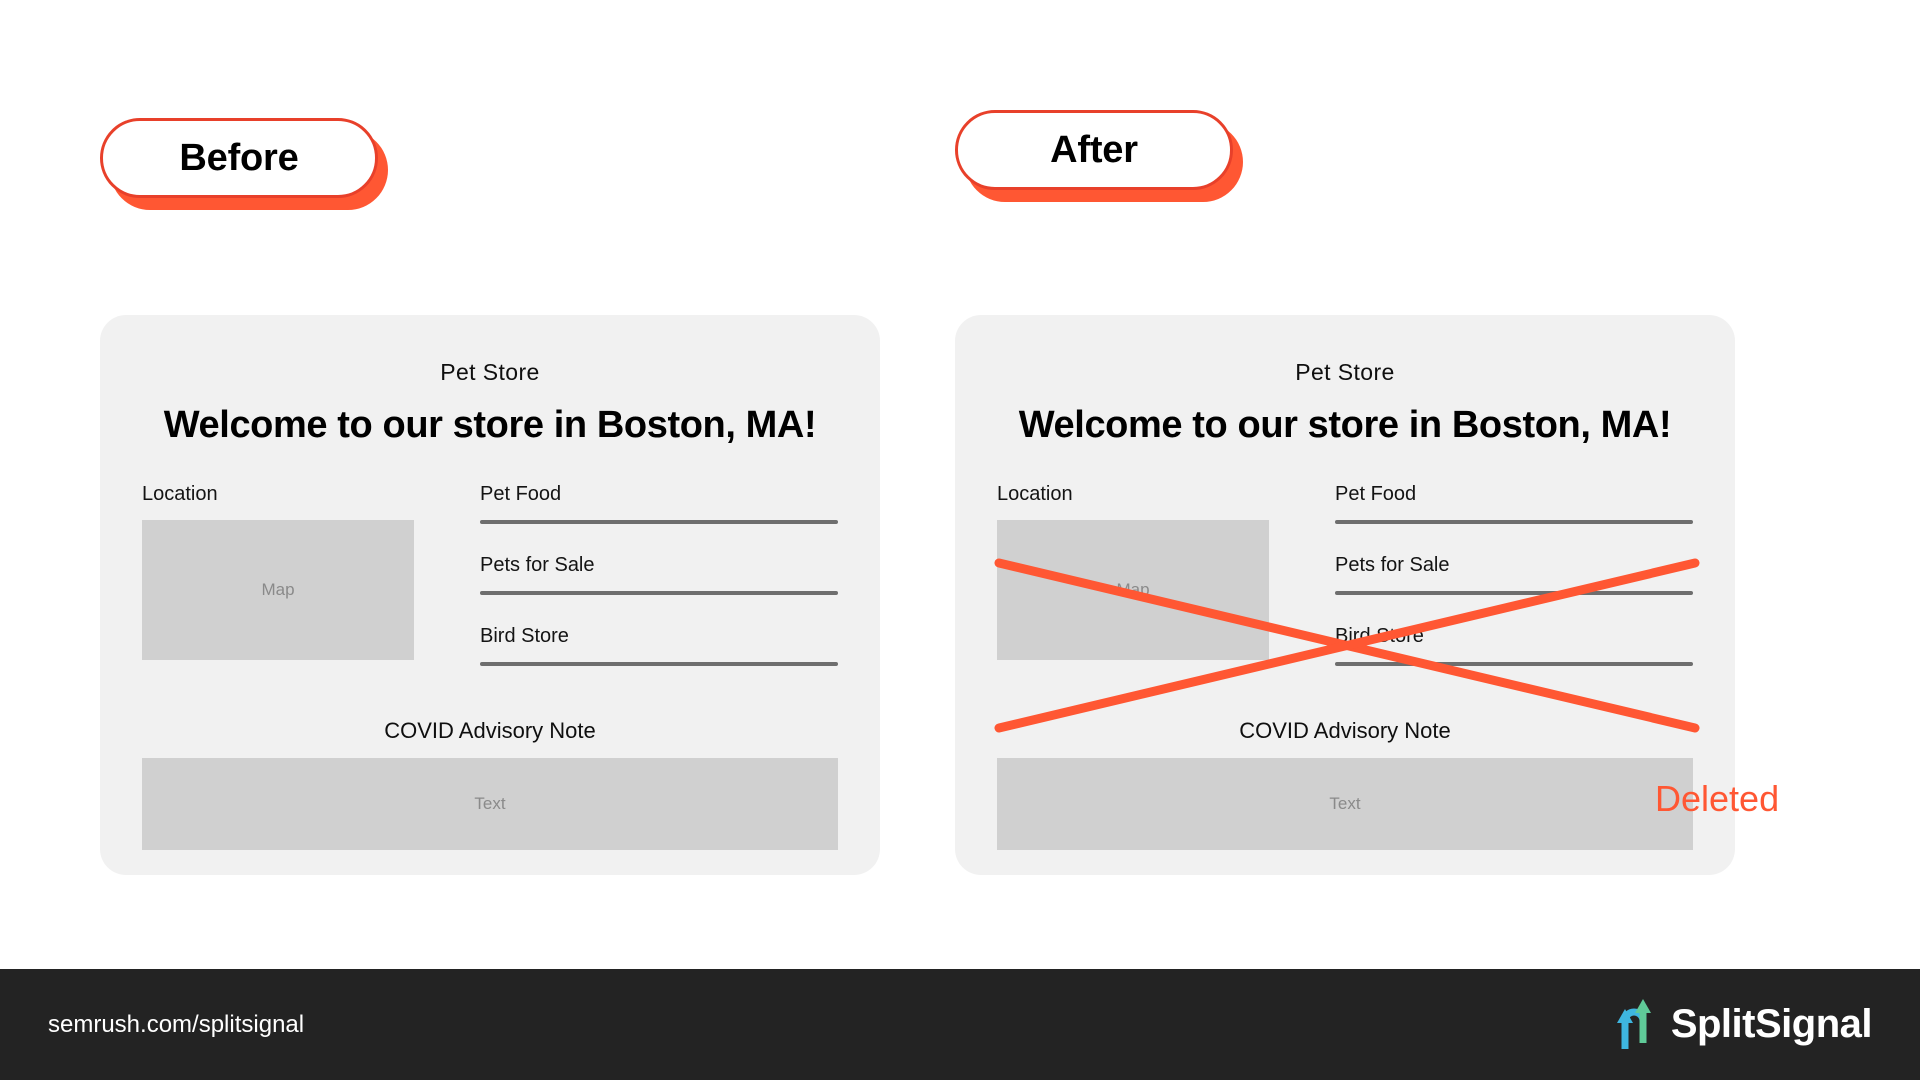 This screenshot has width=1920, height=1080. I want to click on before-badge-label: Before, so click(239, 157).